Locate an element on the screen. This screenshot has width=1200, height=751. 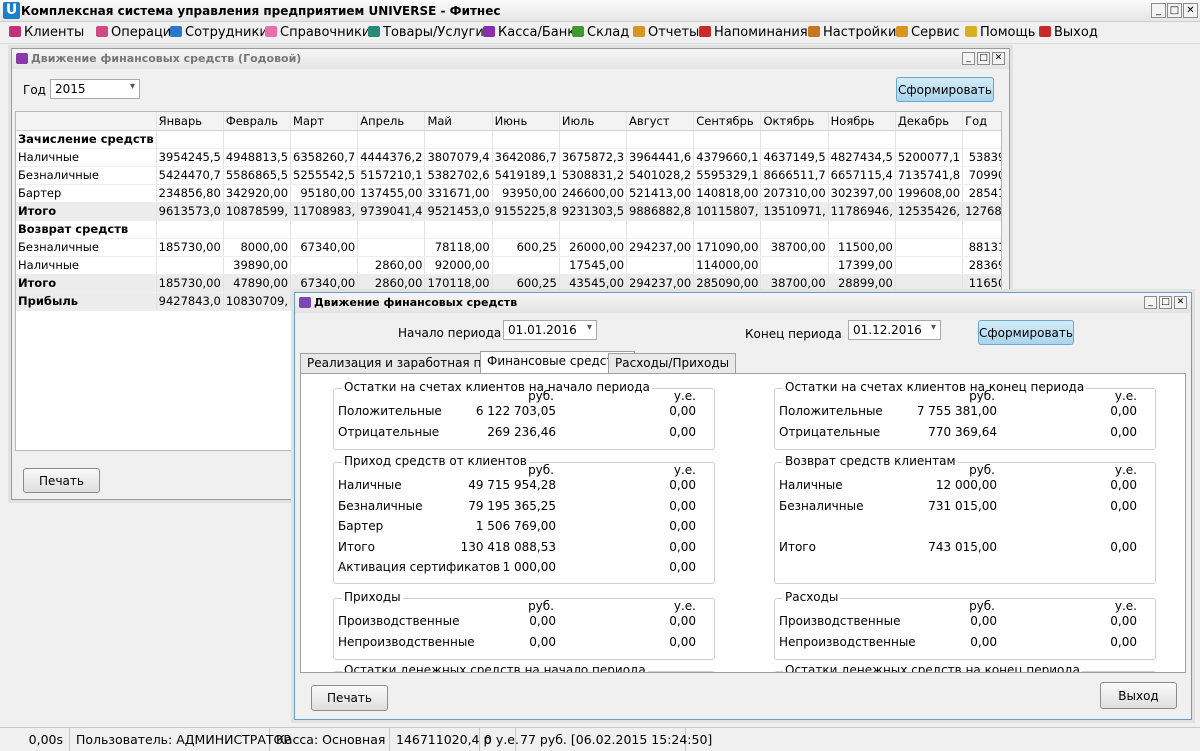
directories-icon is located at coordinates (271, 31).